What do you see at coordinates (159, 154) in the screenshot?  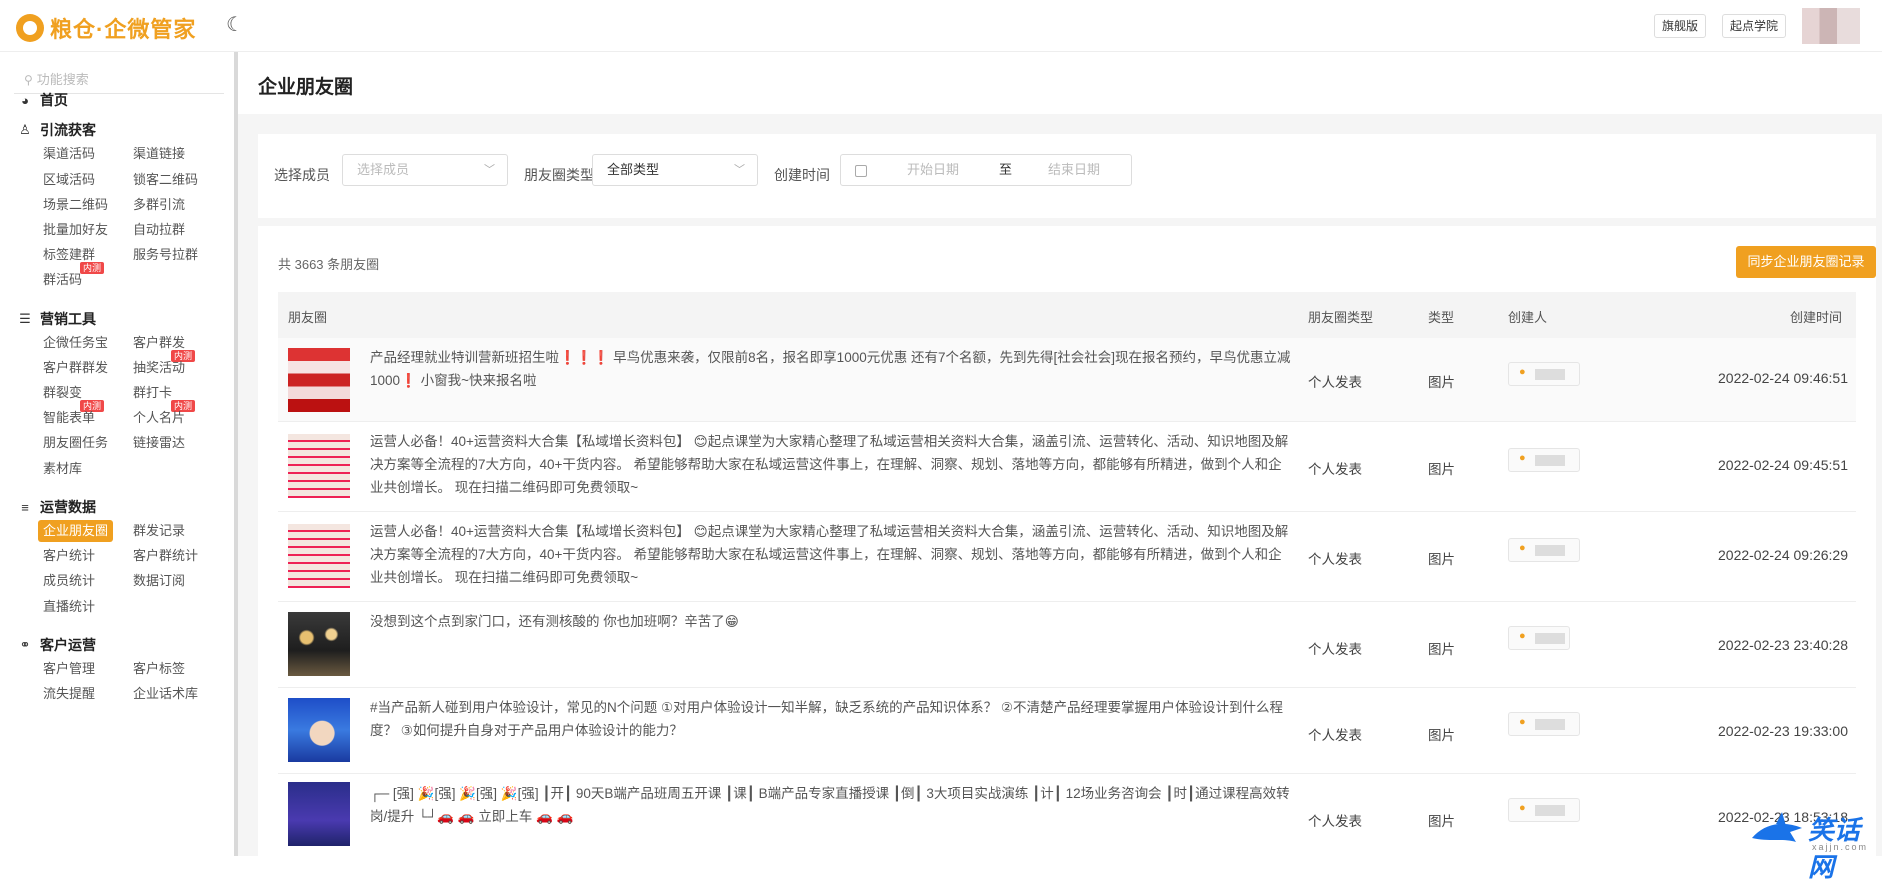 I see `sidebar-item-channel-link: 渠道链接` at bounding box center [159, 154].